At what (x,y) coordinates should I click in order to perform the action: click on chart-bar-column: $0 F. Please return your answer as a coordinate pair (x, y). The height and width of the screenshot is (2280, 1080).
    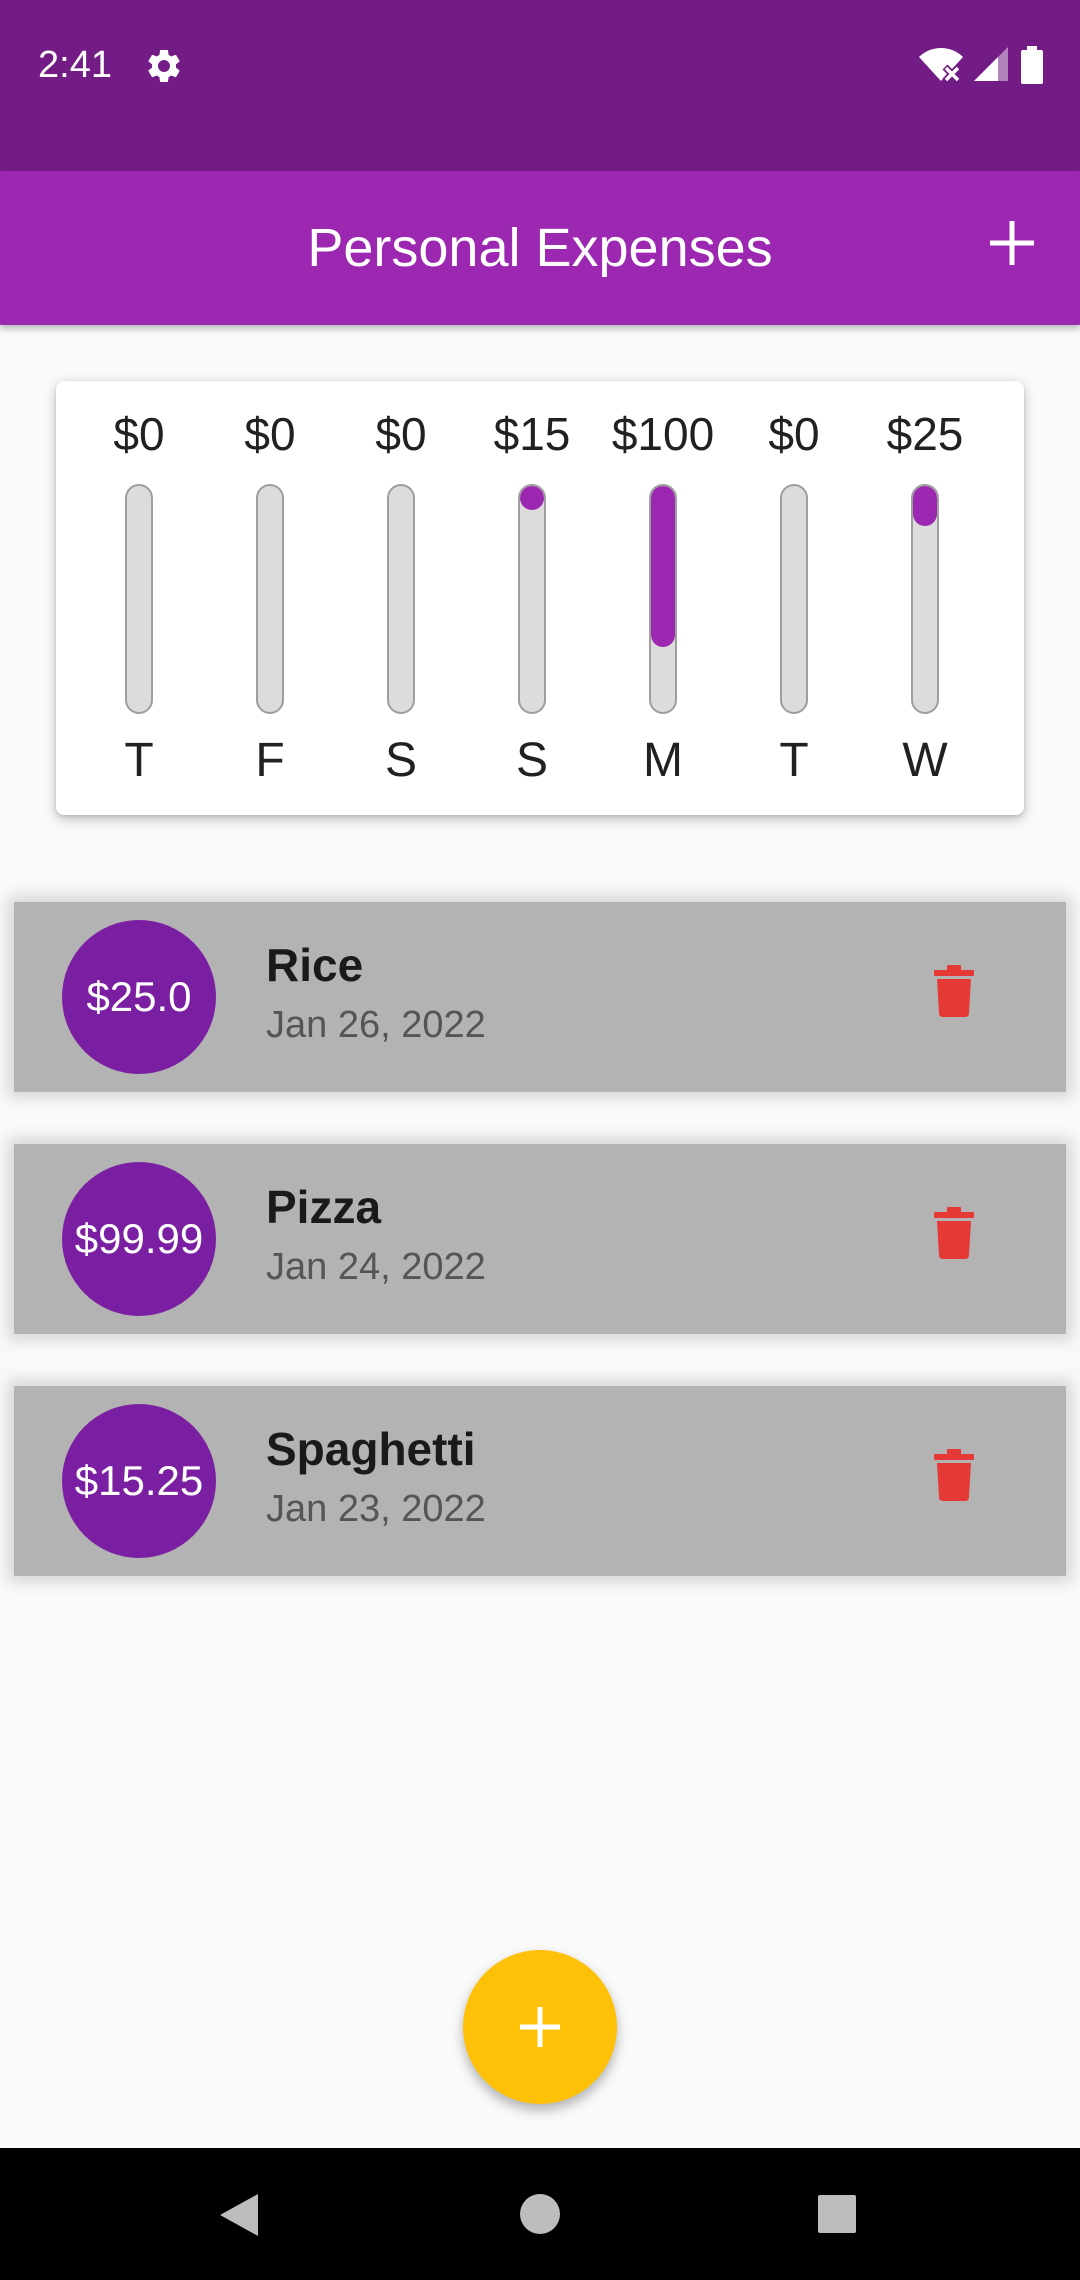
    Looking at the image, I should click on (270, 598).